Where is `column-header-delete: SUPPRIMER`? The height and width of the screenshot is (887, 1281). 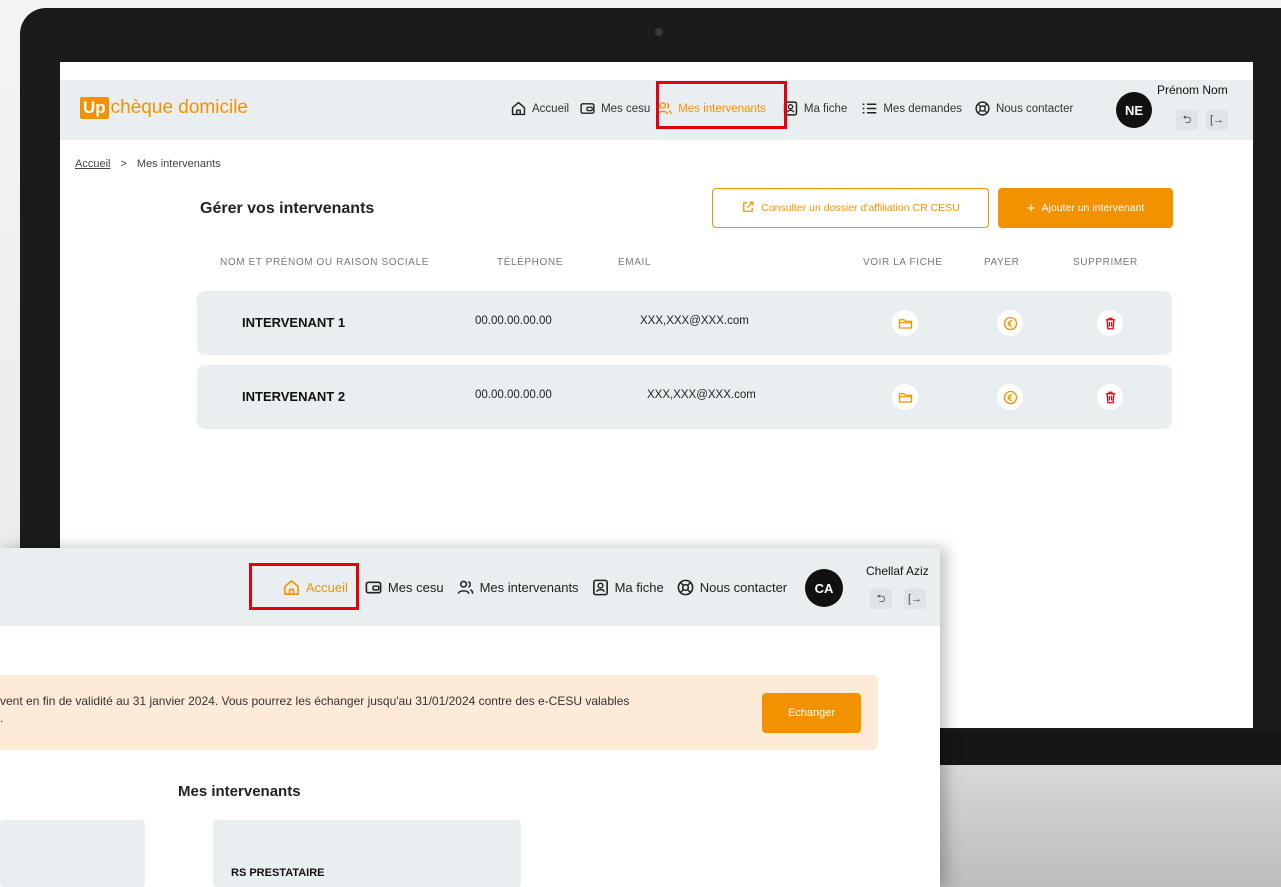
column-header-delete: SUPPRIMER is located at coordinates (1105, 262).